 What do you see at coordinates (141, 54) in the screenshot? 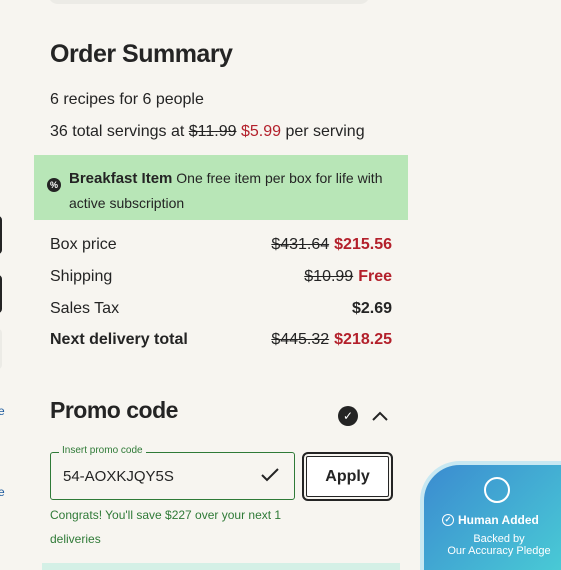
I see `order-summary-title: Order Summary` at bounding box center [141, 54].